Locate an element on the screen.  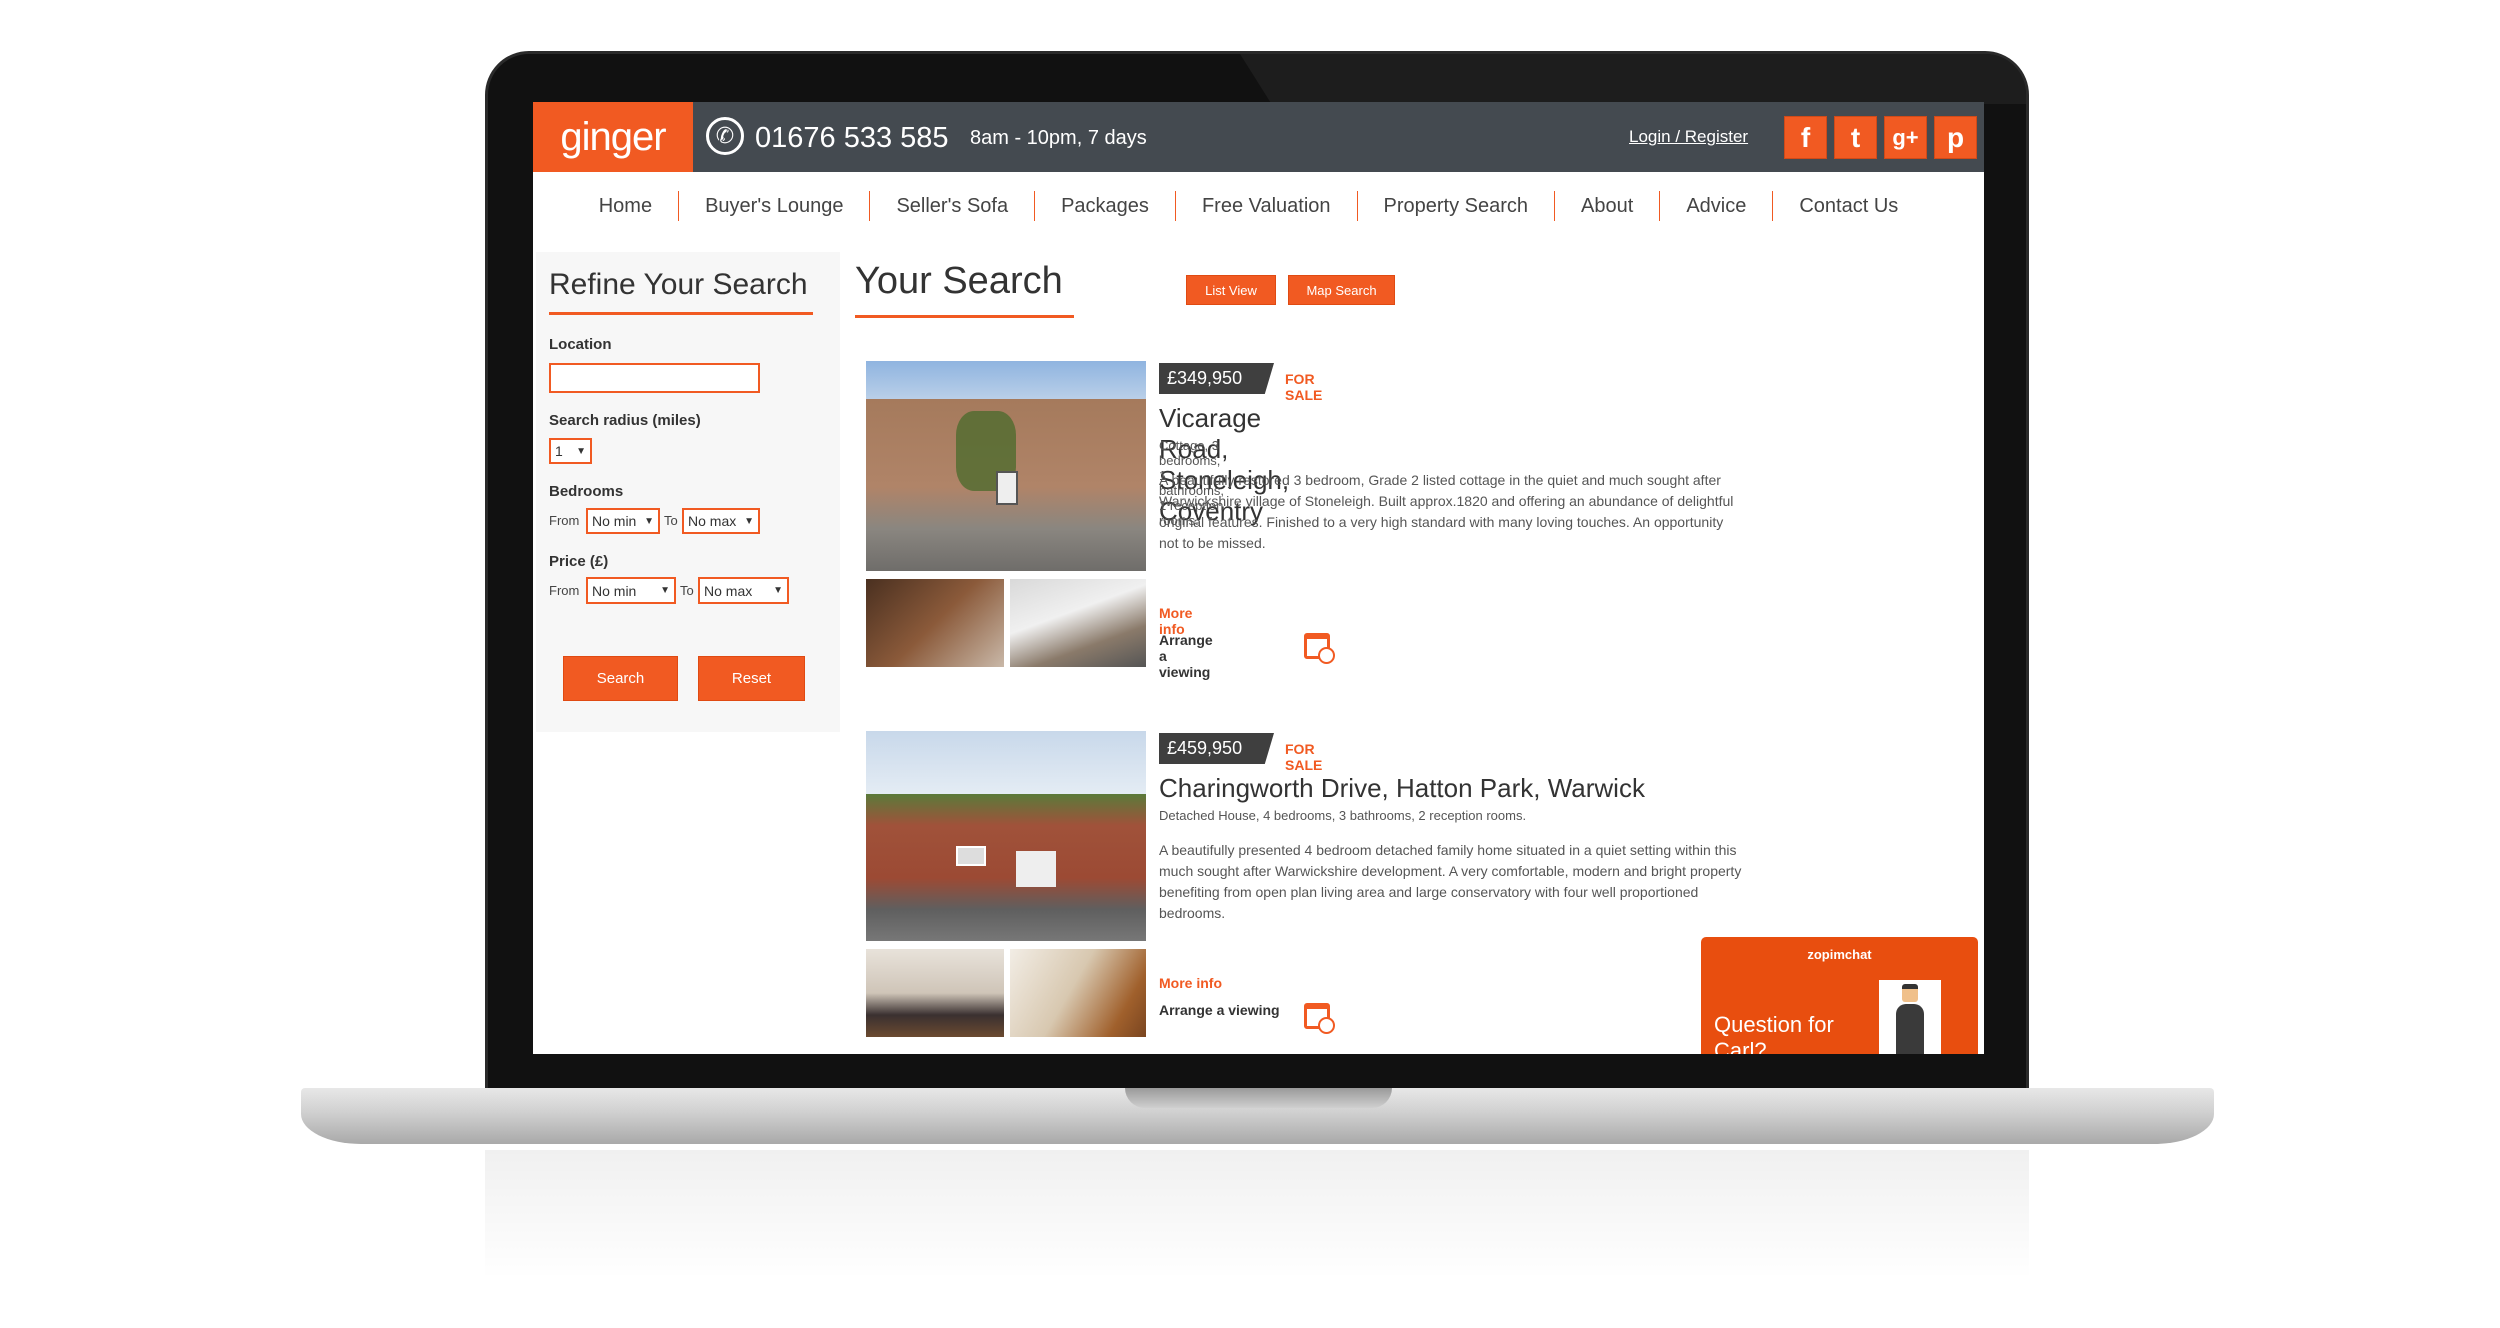
bed-min-value: No min is located at coordinates (614, 521).